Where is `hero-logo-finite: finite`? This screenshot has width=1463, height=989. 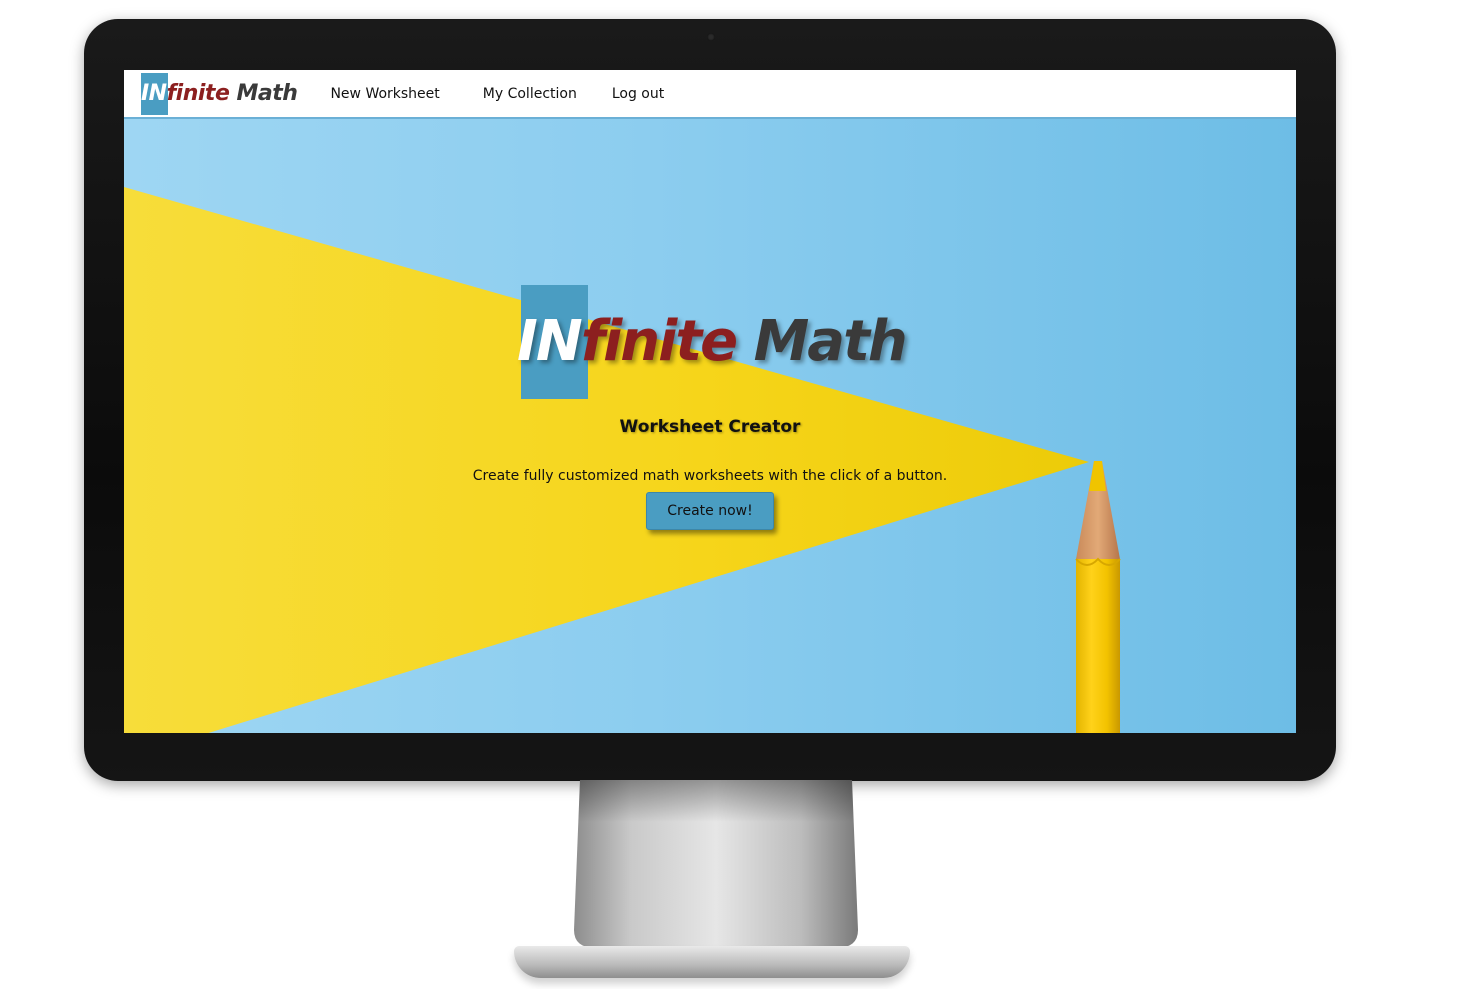
hero-logo-finite: finite is located at coordinates (659, 341).